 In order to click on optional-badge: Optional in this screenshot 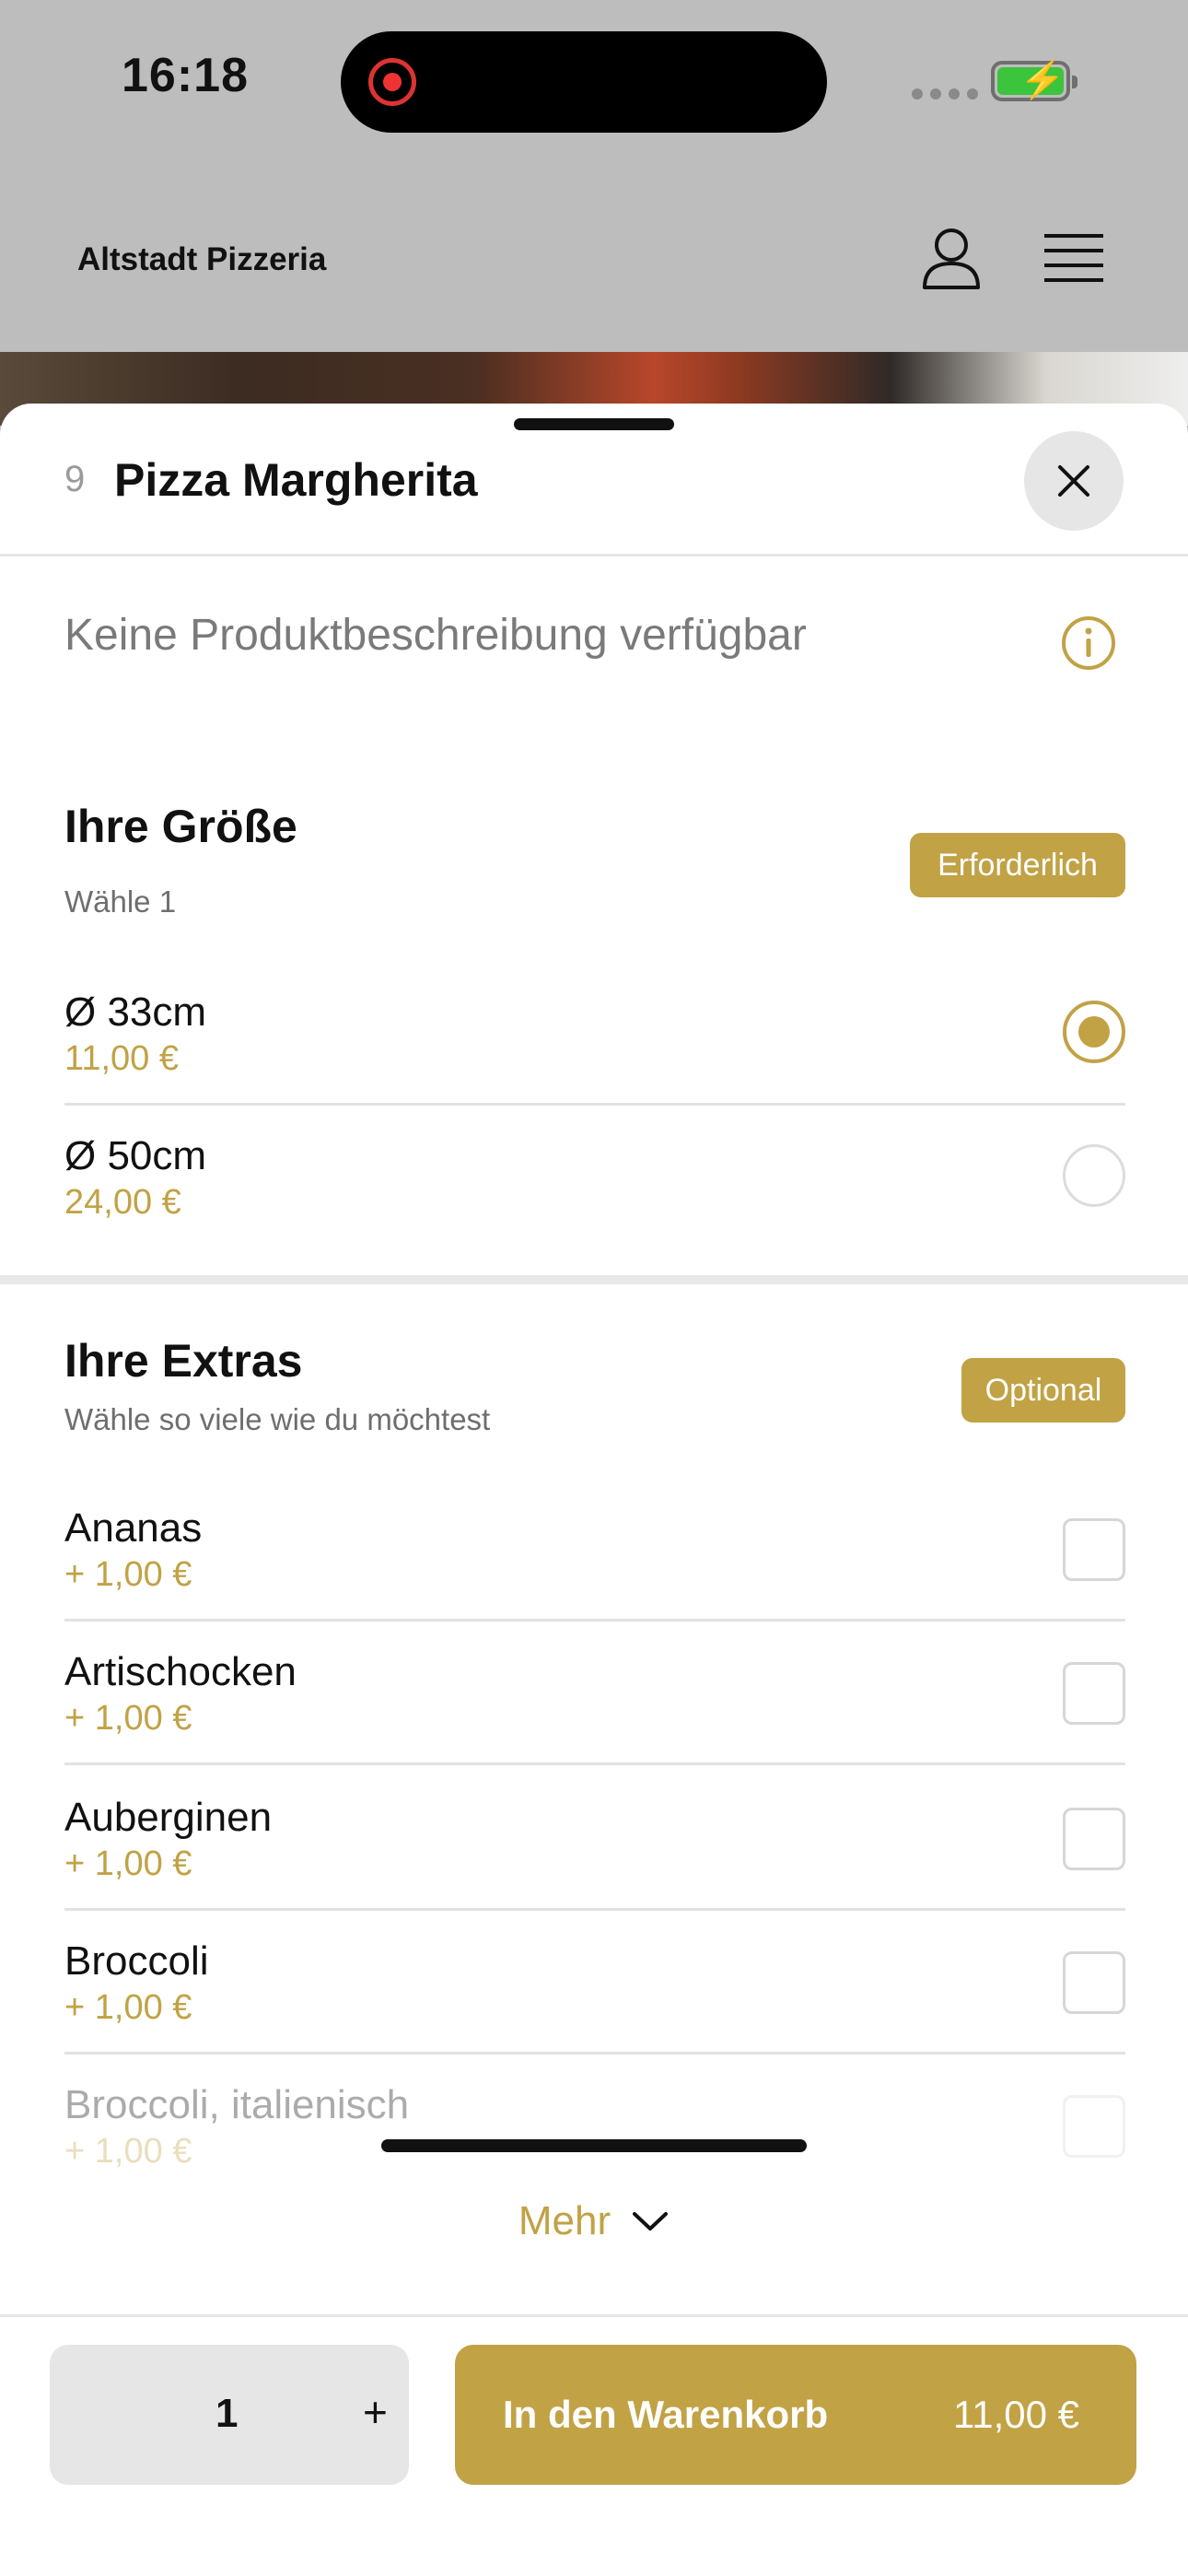, I will do `click(1043, 1390)`.